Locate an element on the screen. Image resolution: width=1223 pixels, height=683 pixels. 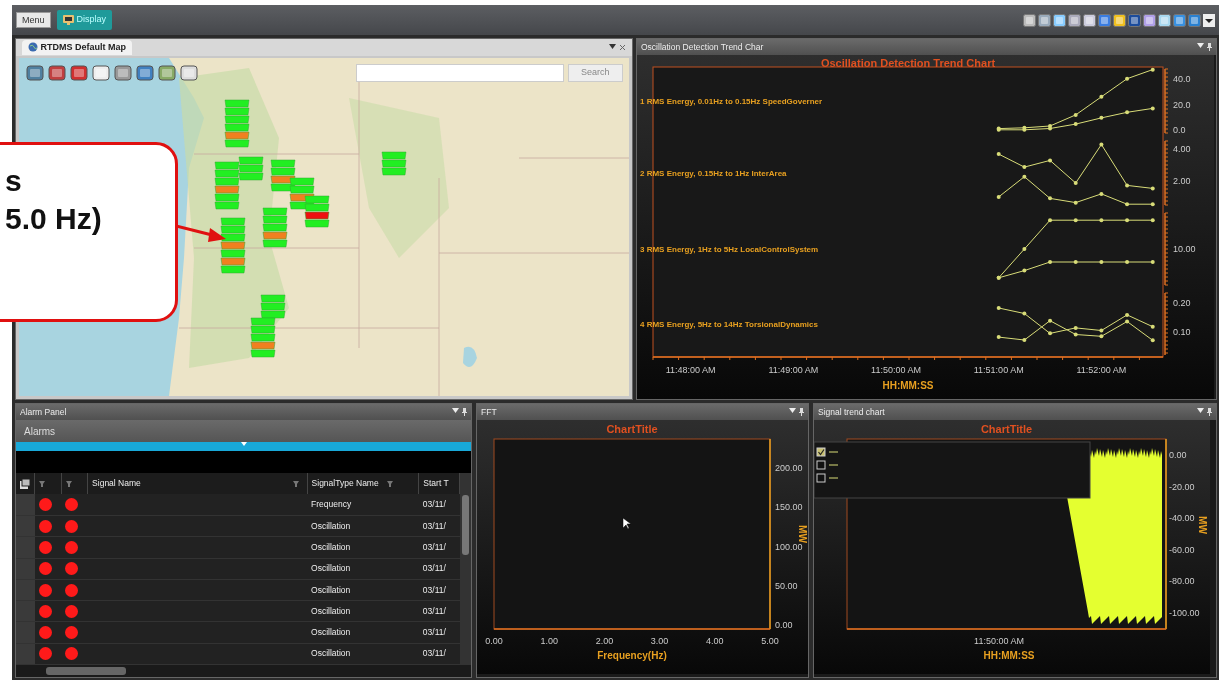
series-label: 2 RMS Energy, 0.15Hz to 1Hz InterArea is located at coordinates (713, 173).